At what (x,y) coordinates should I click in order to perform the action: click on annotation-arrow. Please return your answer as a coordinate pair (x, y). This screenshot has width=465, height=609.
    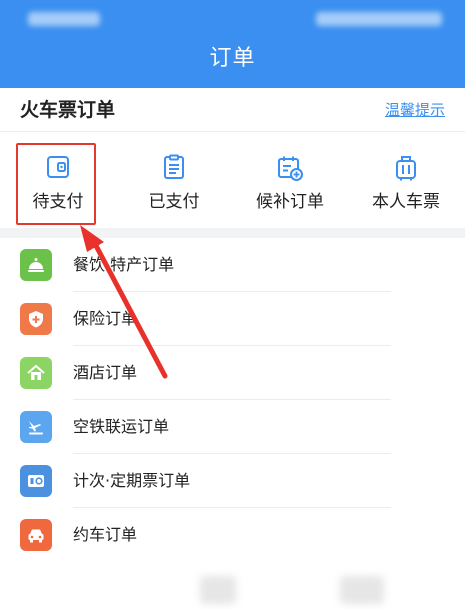
    Looking at the image, I should click on (124, 302).